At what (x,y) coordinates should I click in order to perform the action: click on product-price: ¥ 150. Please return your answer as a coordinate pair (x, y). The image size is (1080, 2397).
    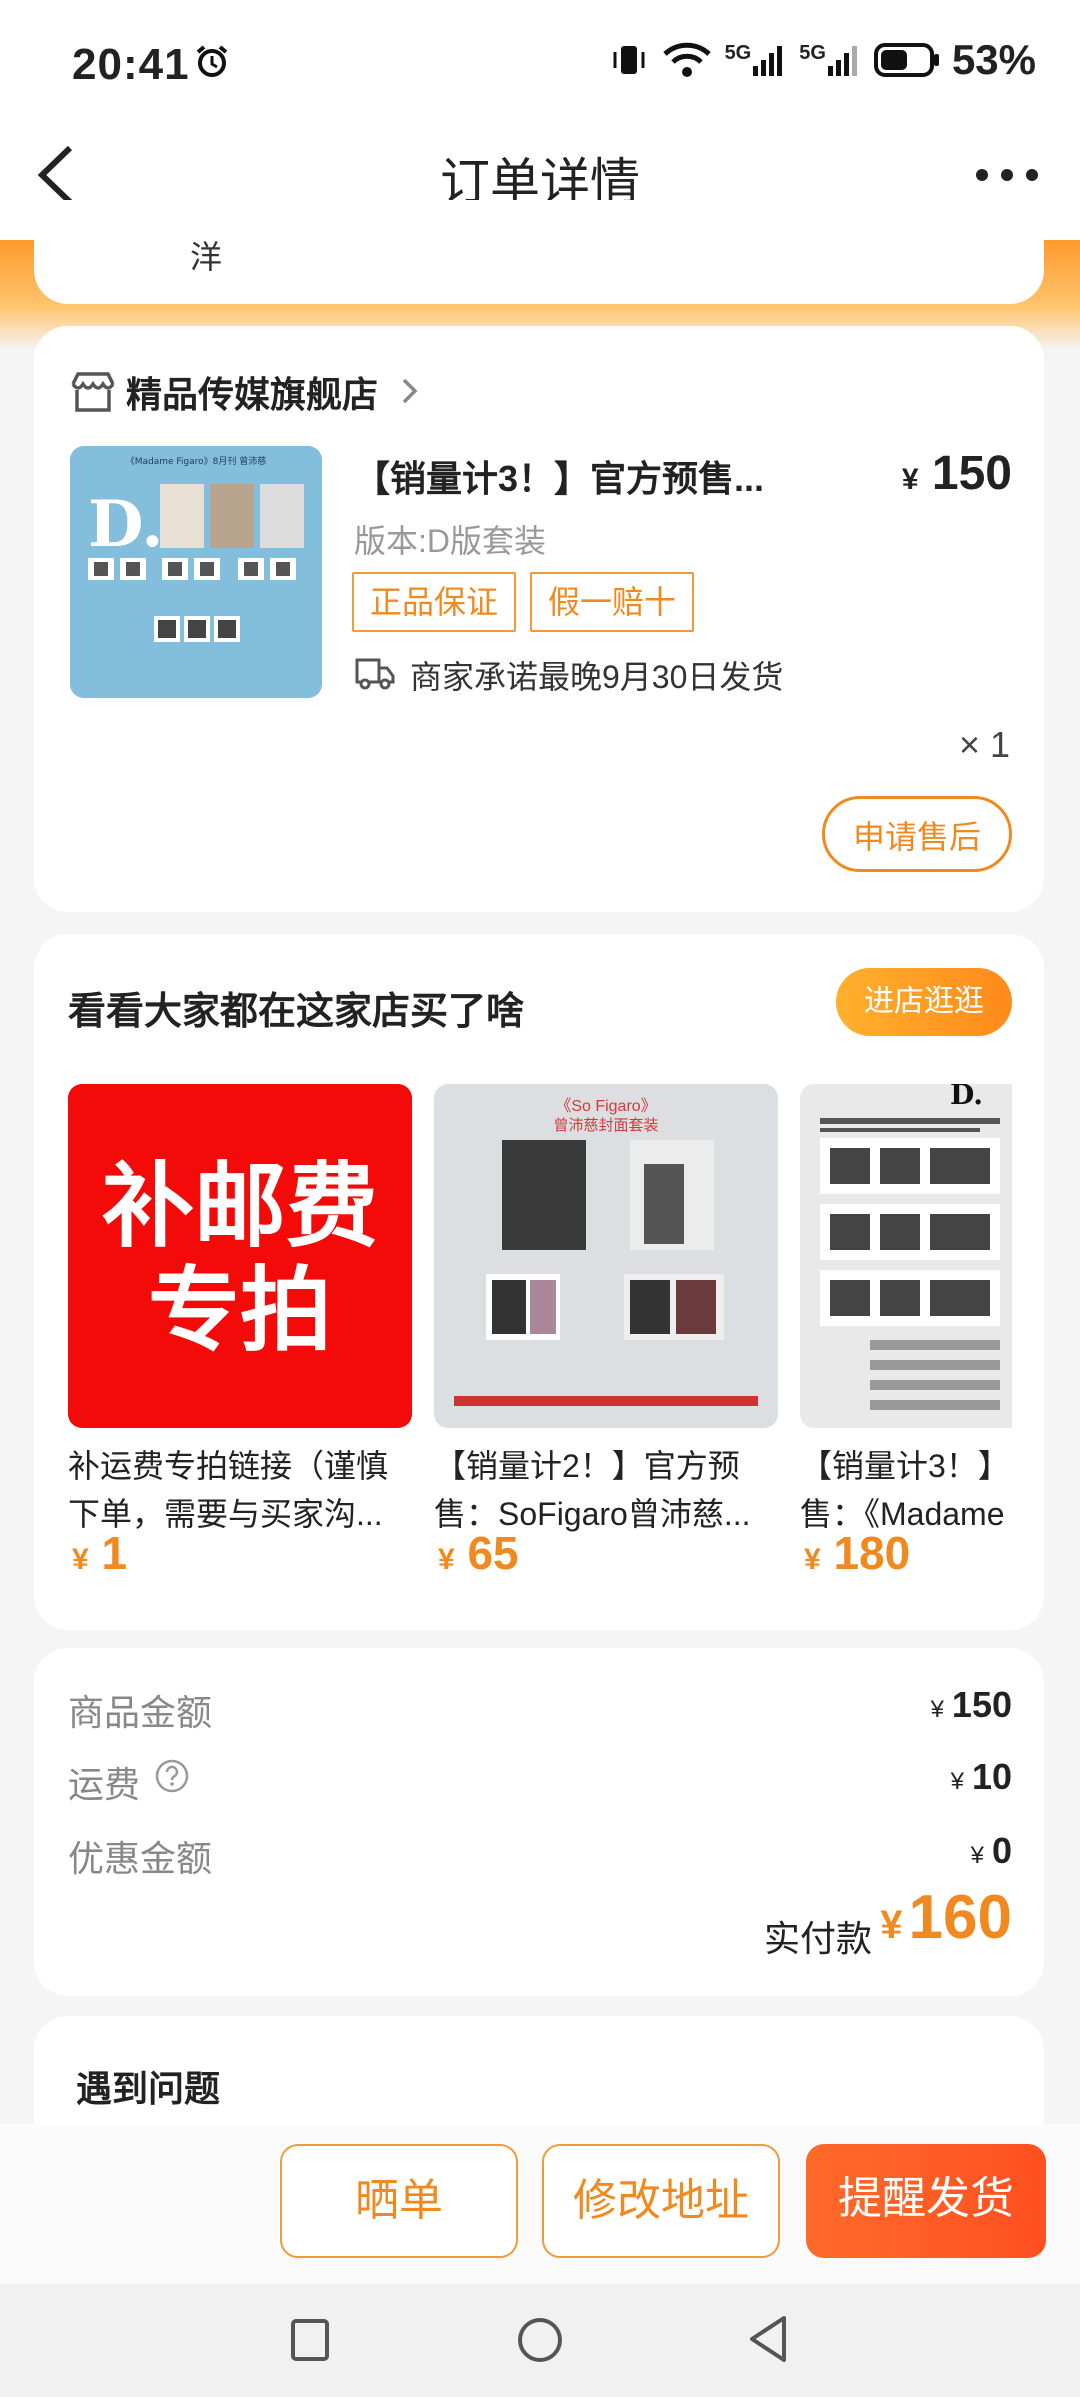
    Looking at the image, I should click on (957, 473).